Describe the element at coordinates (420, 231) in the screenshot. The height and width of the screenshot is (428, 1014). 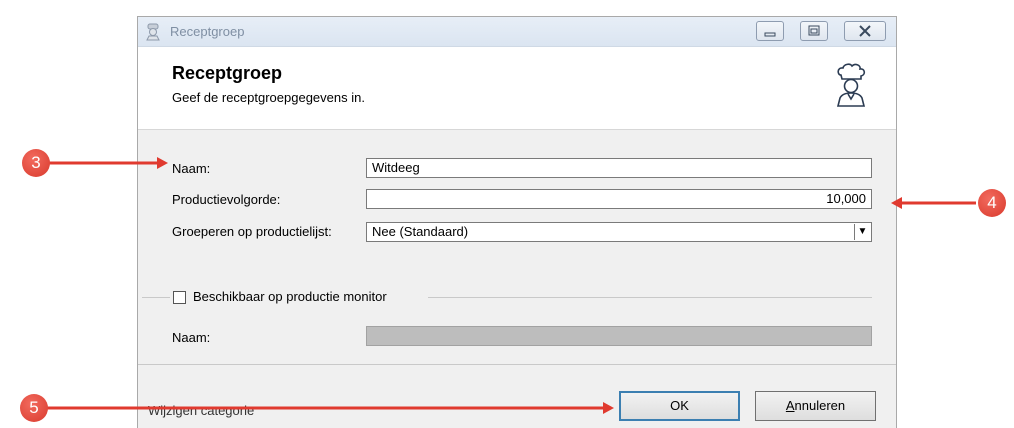
I see `groeperen-selected-value: Nee (Standaard)` at that location.